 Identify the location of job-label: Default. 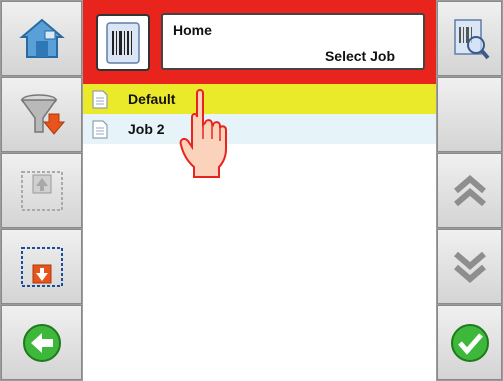
(152, 99).